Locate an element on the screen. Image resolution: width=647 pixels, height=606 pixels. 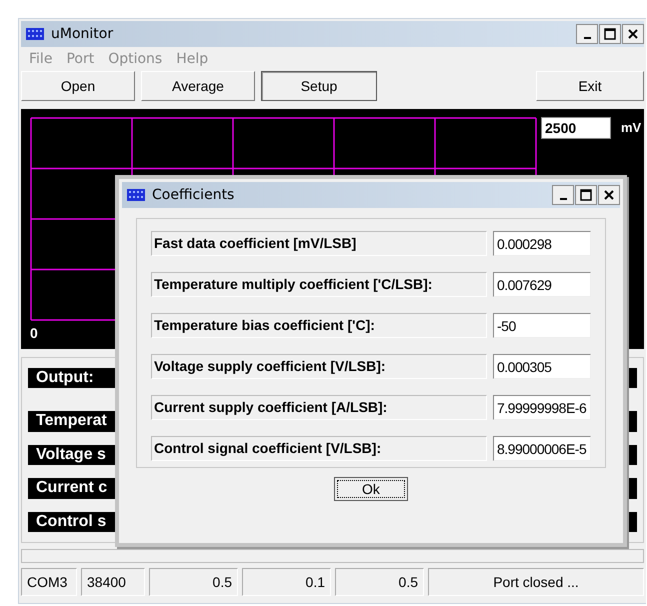
input-field: 8.99000006E-5 is located at coordinates (542, 448).